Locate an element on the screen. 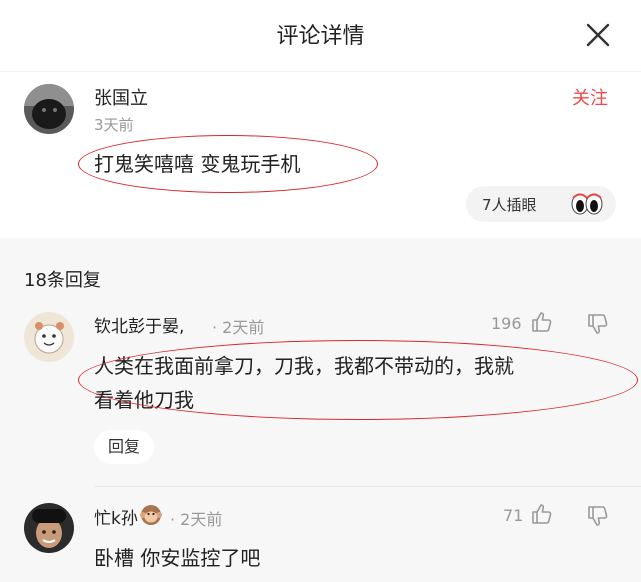 The width and height of the screenshot is (641, 582). close-icon is located at coordinates (598, 35).